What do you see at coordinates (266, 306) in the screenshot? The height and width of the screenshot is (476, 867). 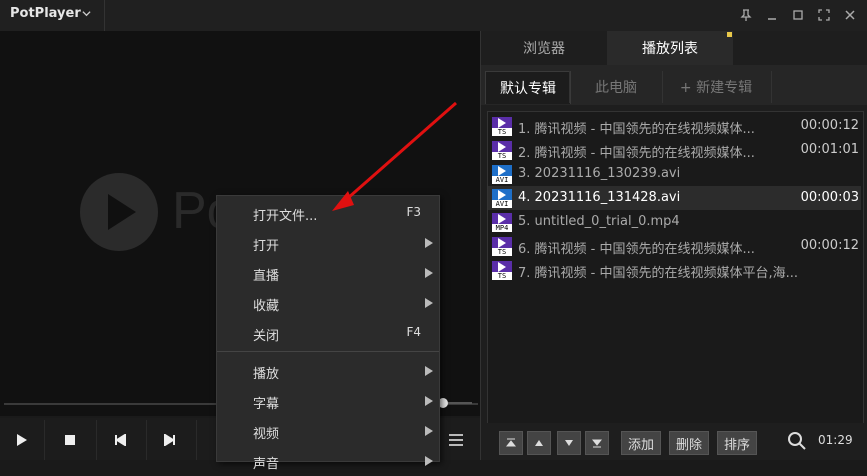 I see `menu-item-label: 收藏` at bounding box center [266, 306].